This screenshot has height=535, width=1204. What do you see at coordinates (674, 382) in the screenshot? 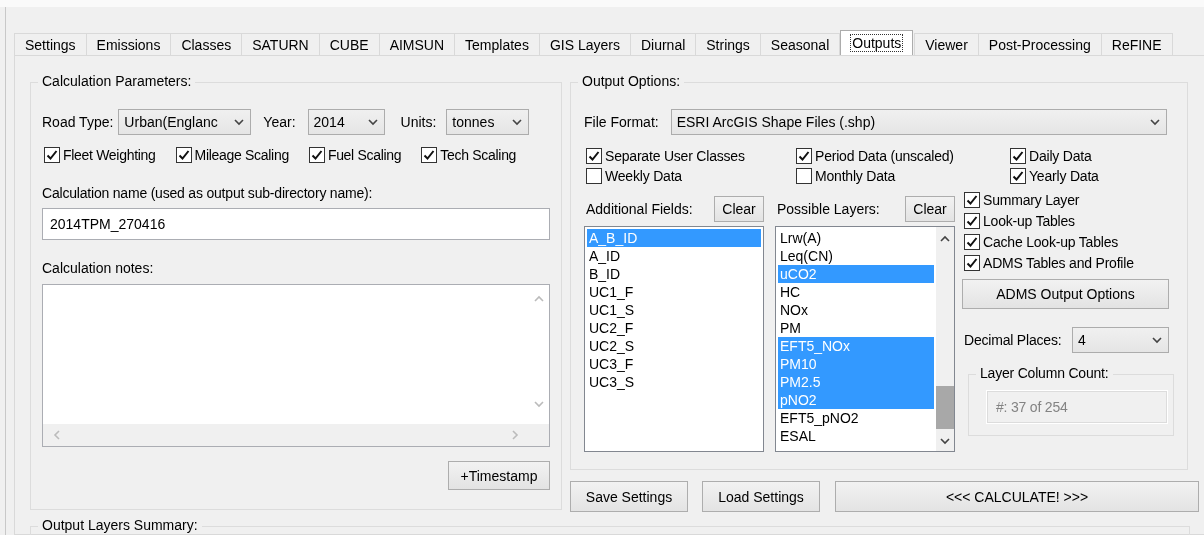
I see `list-item: UC3_S` at bounding box center [674, 382].